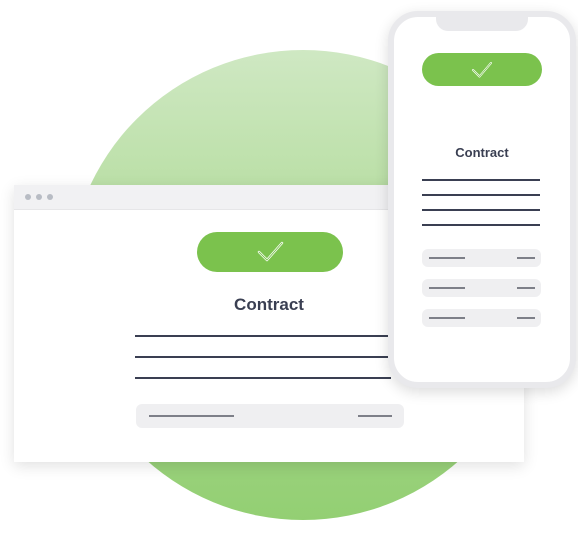  Describe the element at coordinates (482, 24) in the screenshot. I see `phone-notch` at that location.